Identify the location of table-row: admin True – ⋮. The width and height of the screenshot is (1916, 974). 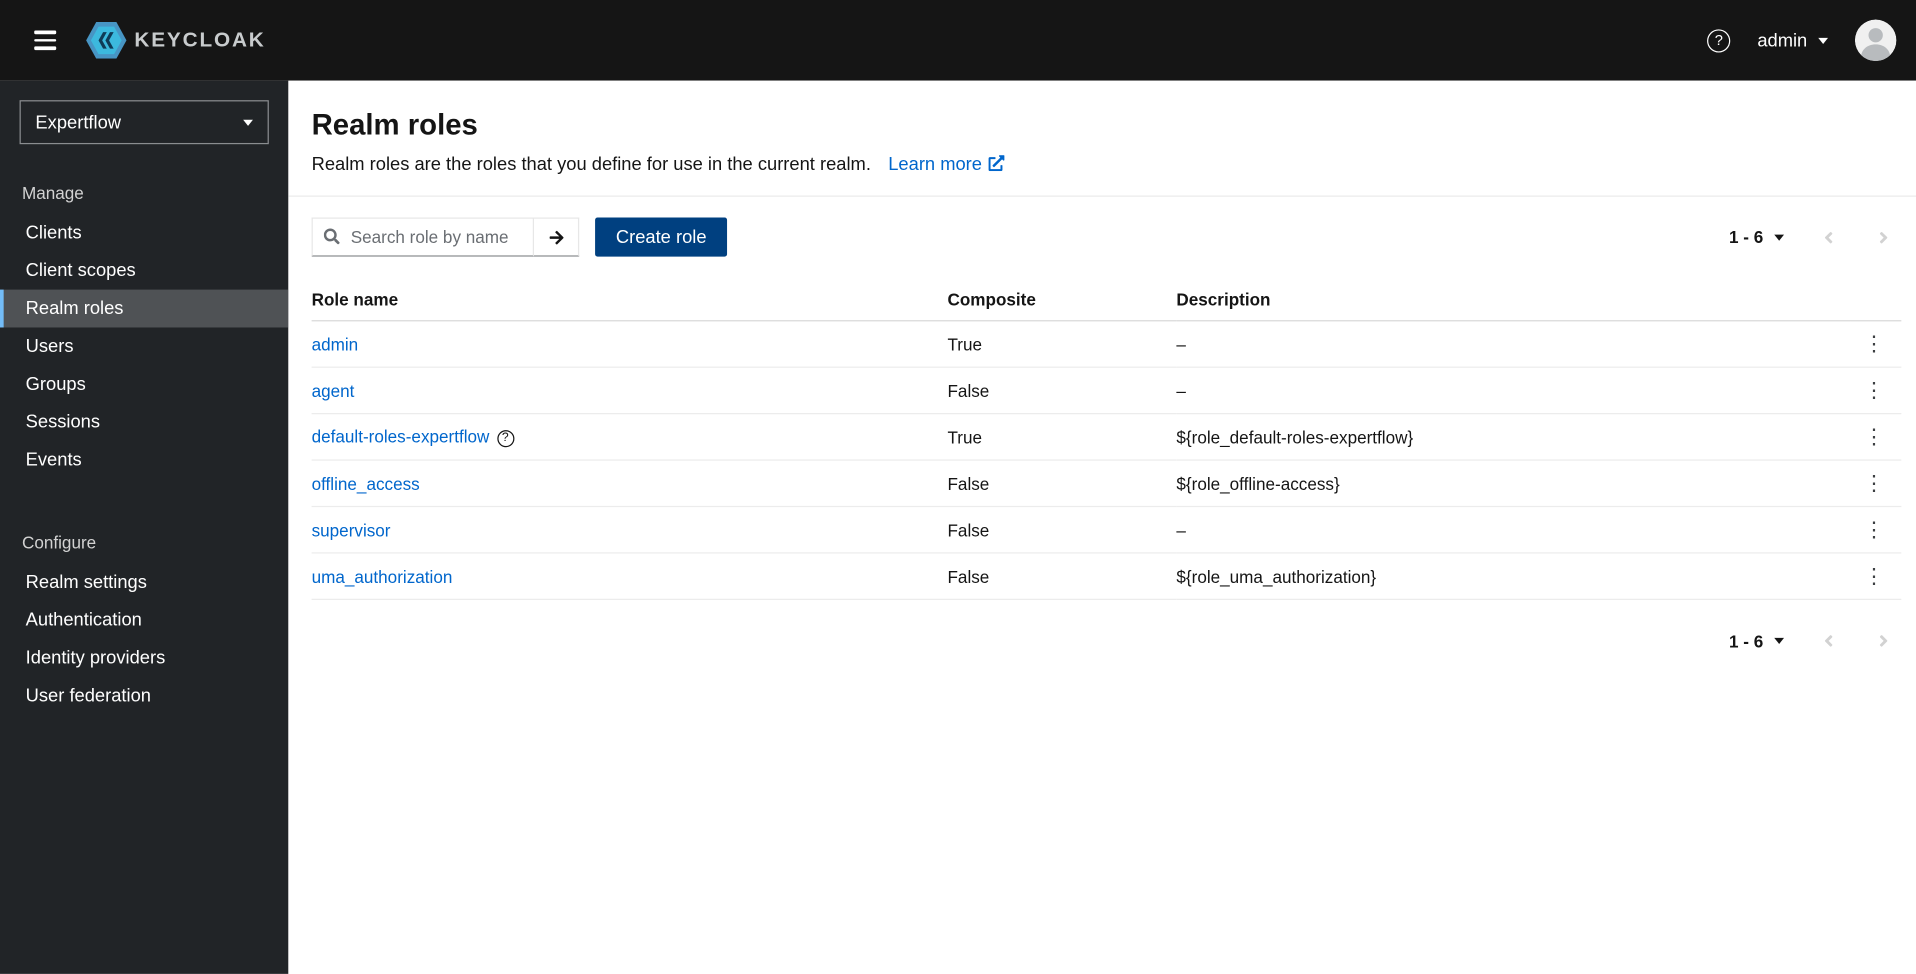
(1106, 344).